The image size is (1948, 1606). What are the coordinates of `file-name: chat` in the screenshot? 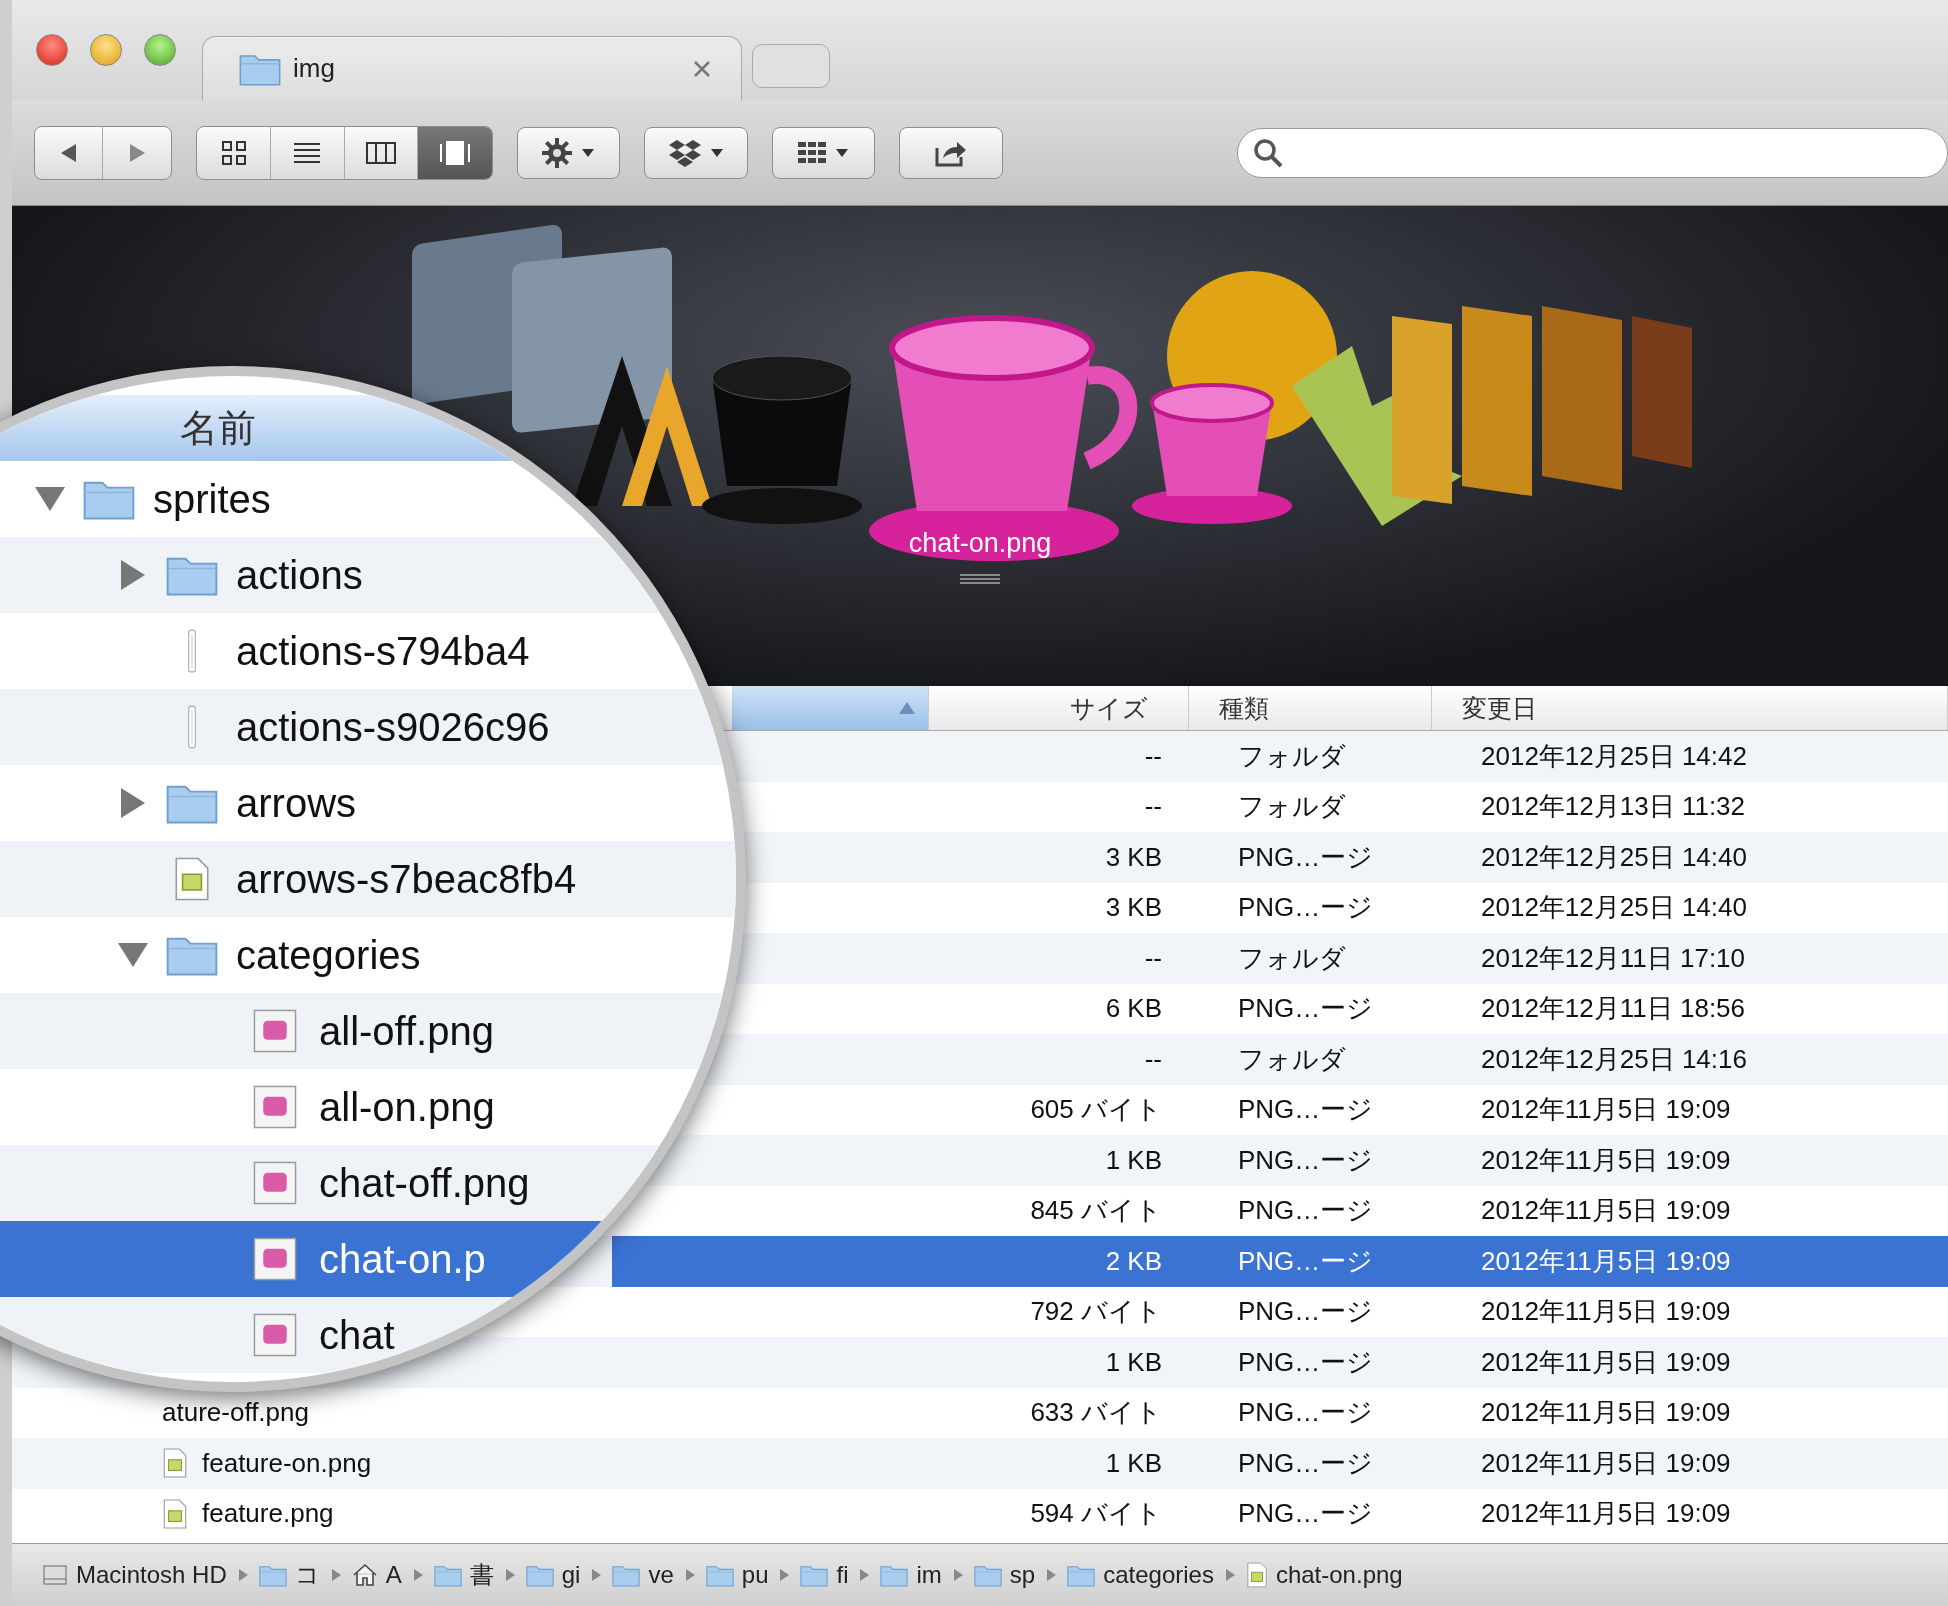 It's located at (357, 1335).